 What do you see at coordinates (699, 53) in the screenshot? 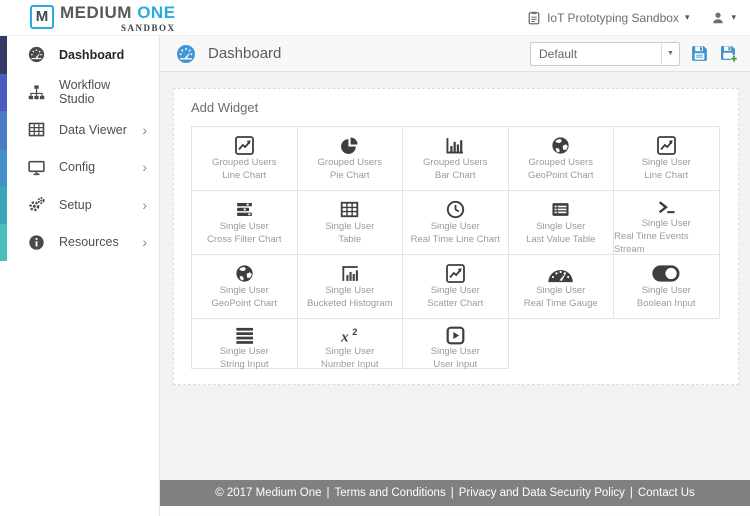
I see `save-dashboard-button` at bounding box center [699, 53].